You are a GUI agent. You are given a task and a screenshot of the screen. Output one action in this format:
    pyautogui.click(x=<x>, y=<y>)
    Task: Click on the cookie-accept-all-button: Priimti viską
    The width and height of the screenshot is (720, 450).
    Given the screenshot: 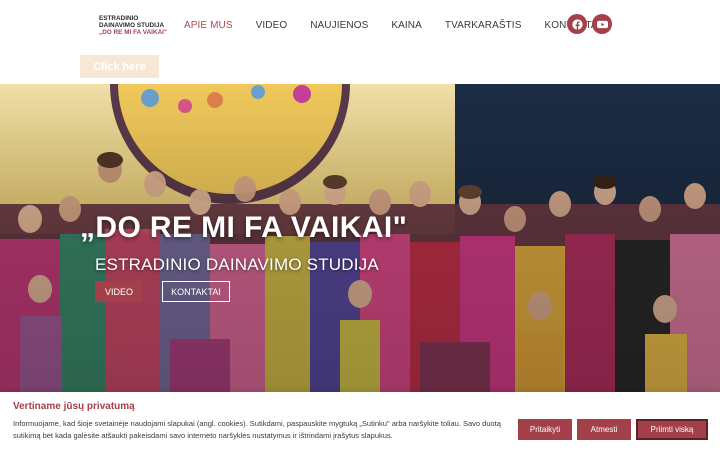 What is the action you would take?
    pyautogui.click(x=672, y=429)
    